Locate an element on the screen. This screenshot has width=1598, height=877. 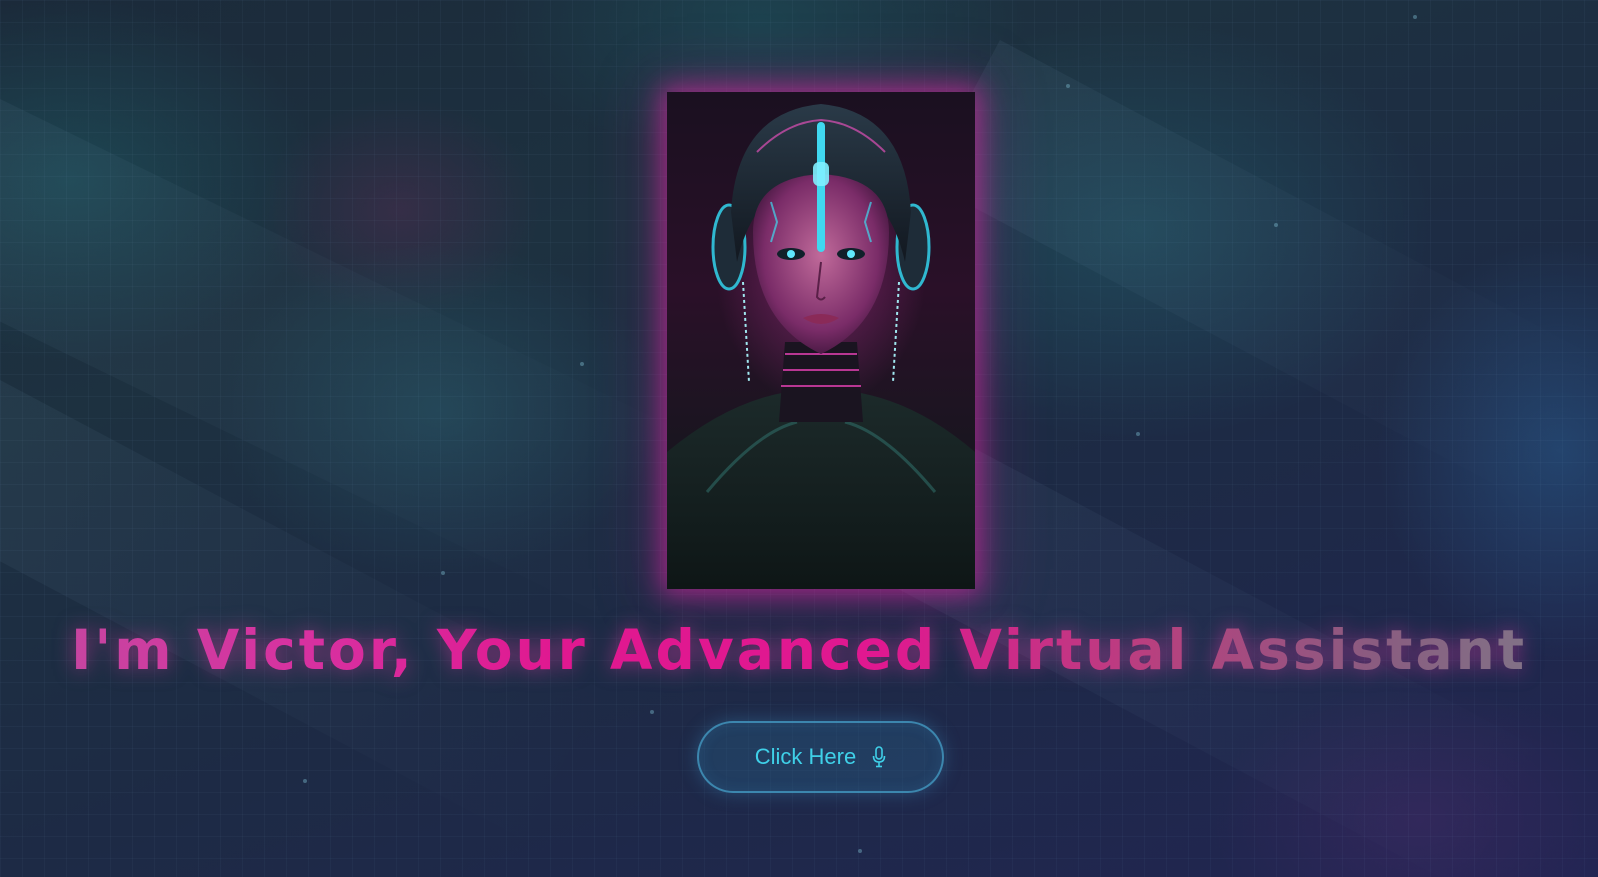
assistant-portrait is located at coordinates (821, 340).